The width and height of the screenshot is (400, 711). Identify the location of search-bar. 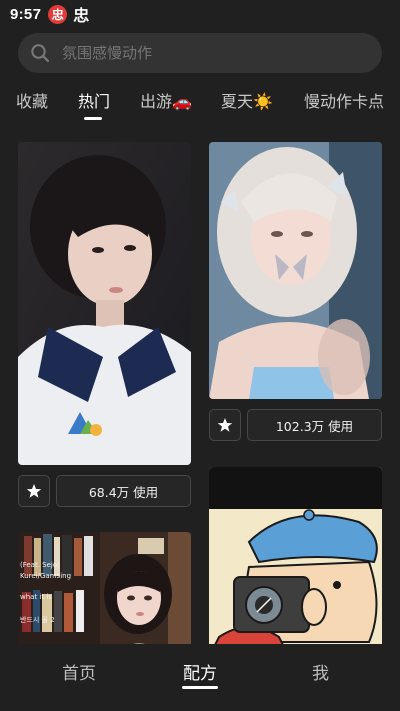
(200, 53).